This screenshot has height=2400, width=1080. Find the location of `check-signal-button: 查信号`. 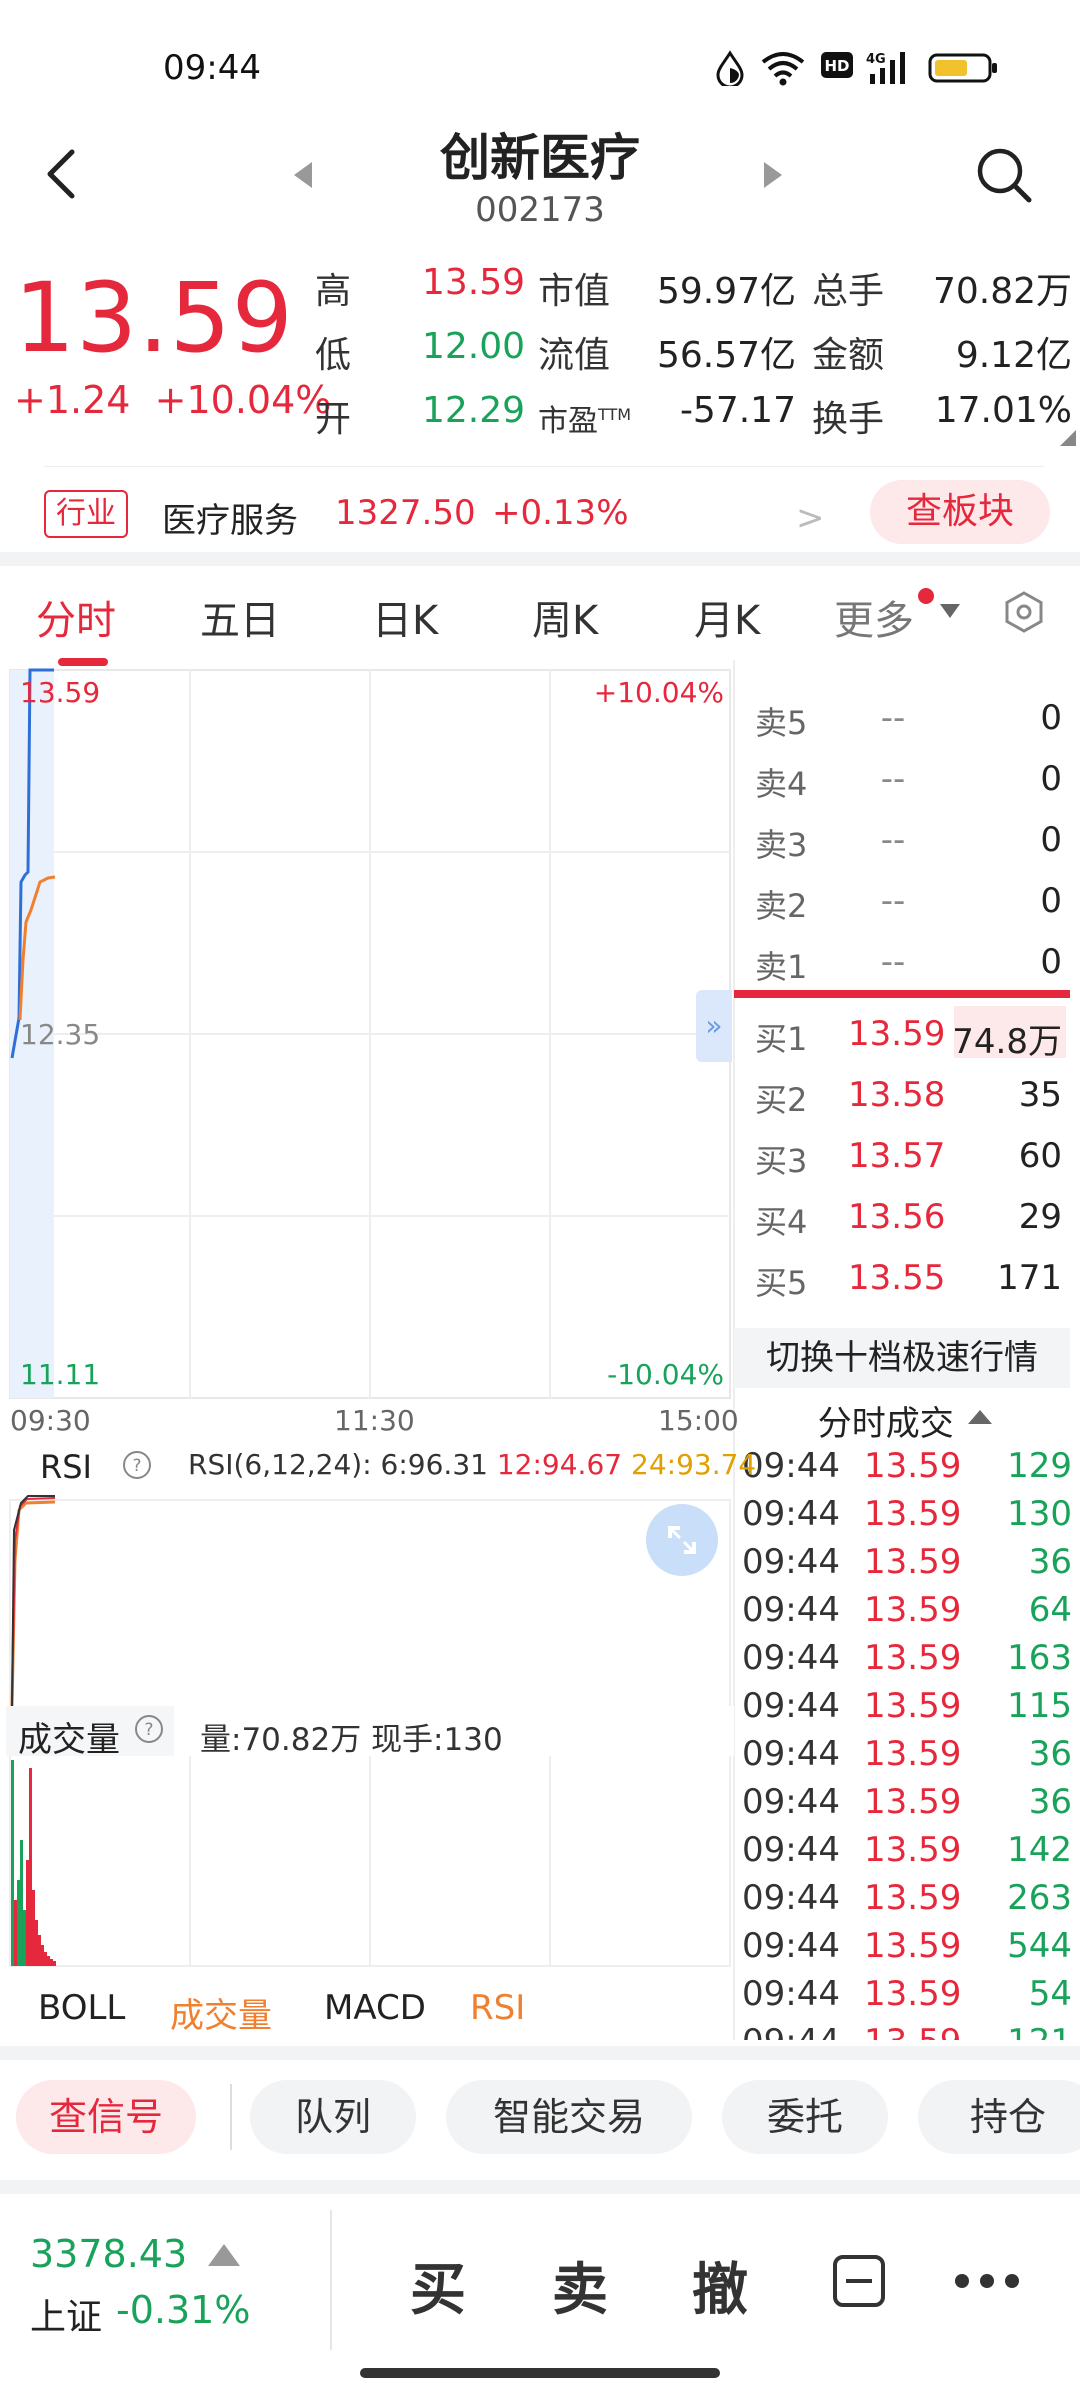

check-signal-button: 查信号 is located at coordinates (106, 2117).